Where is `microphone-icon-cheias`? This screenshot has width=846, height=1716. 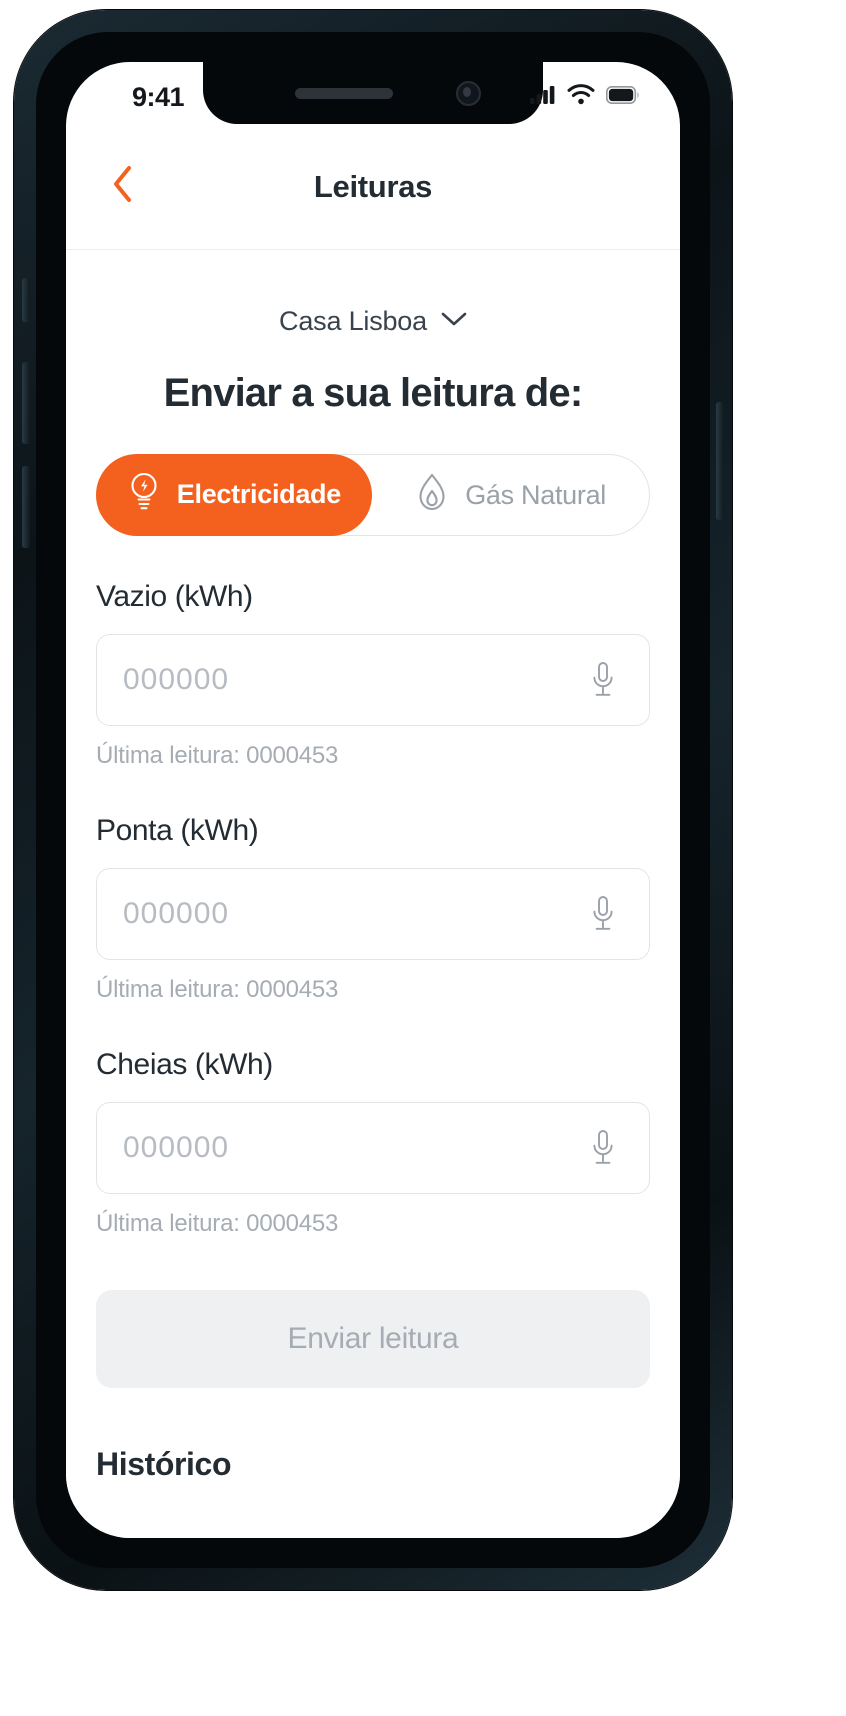 microphone-icon-cheias is located at coordinates (603, 1148).